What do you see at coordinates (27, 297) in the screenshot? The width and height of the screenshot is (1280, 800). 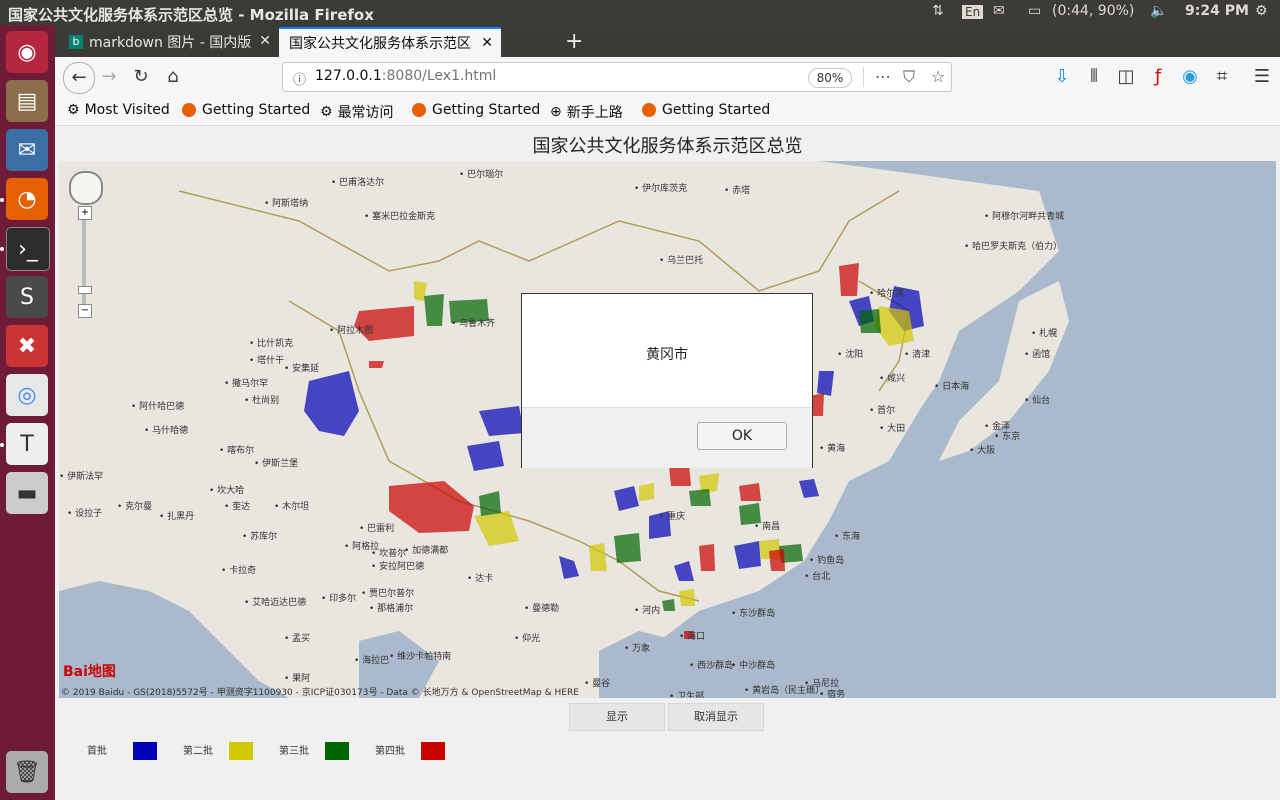 I see `sublime-text-icon: S` at bounding box center [27, 297].